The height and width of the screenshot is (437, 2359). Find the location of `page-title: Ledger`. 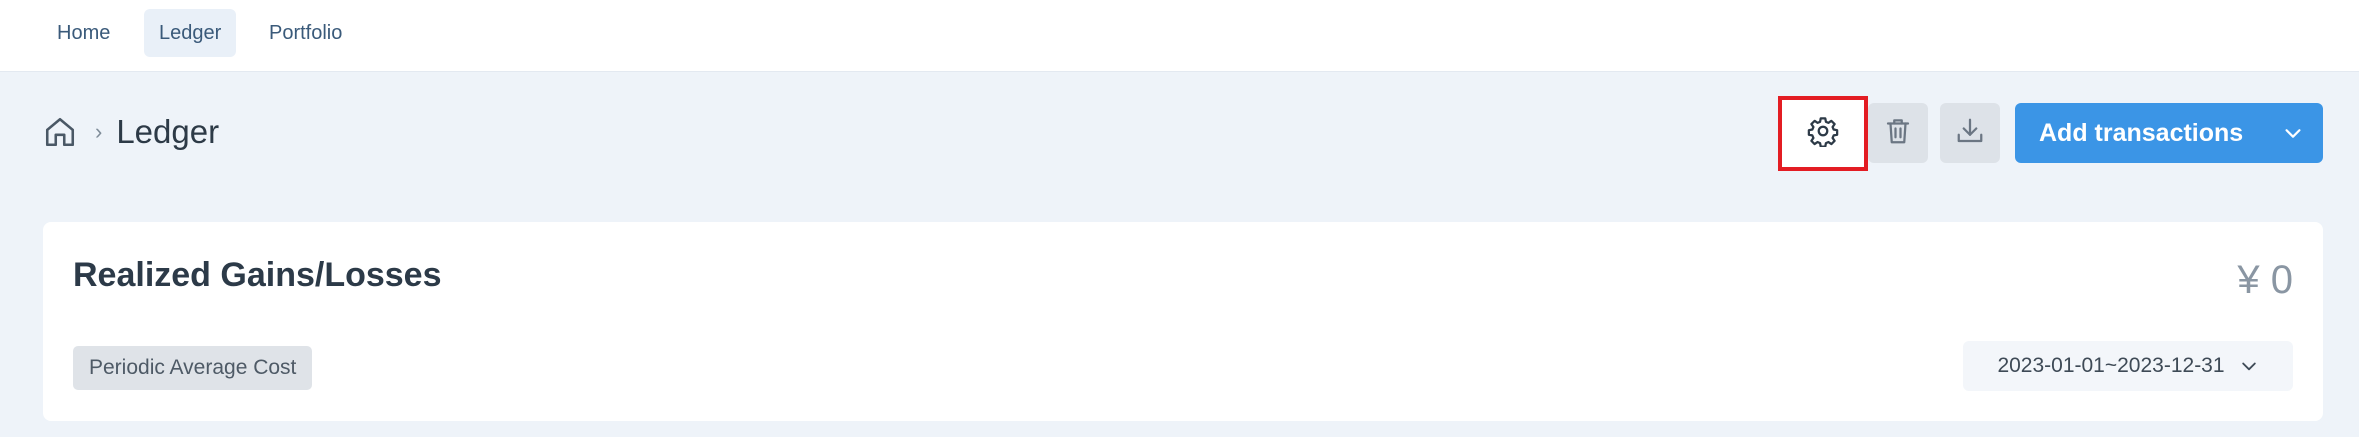

page-title: Ledger is located at coordinates (168, 131).